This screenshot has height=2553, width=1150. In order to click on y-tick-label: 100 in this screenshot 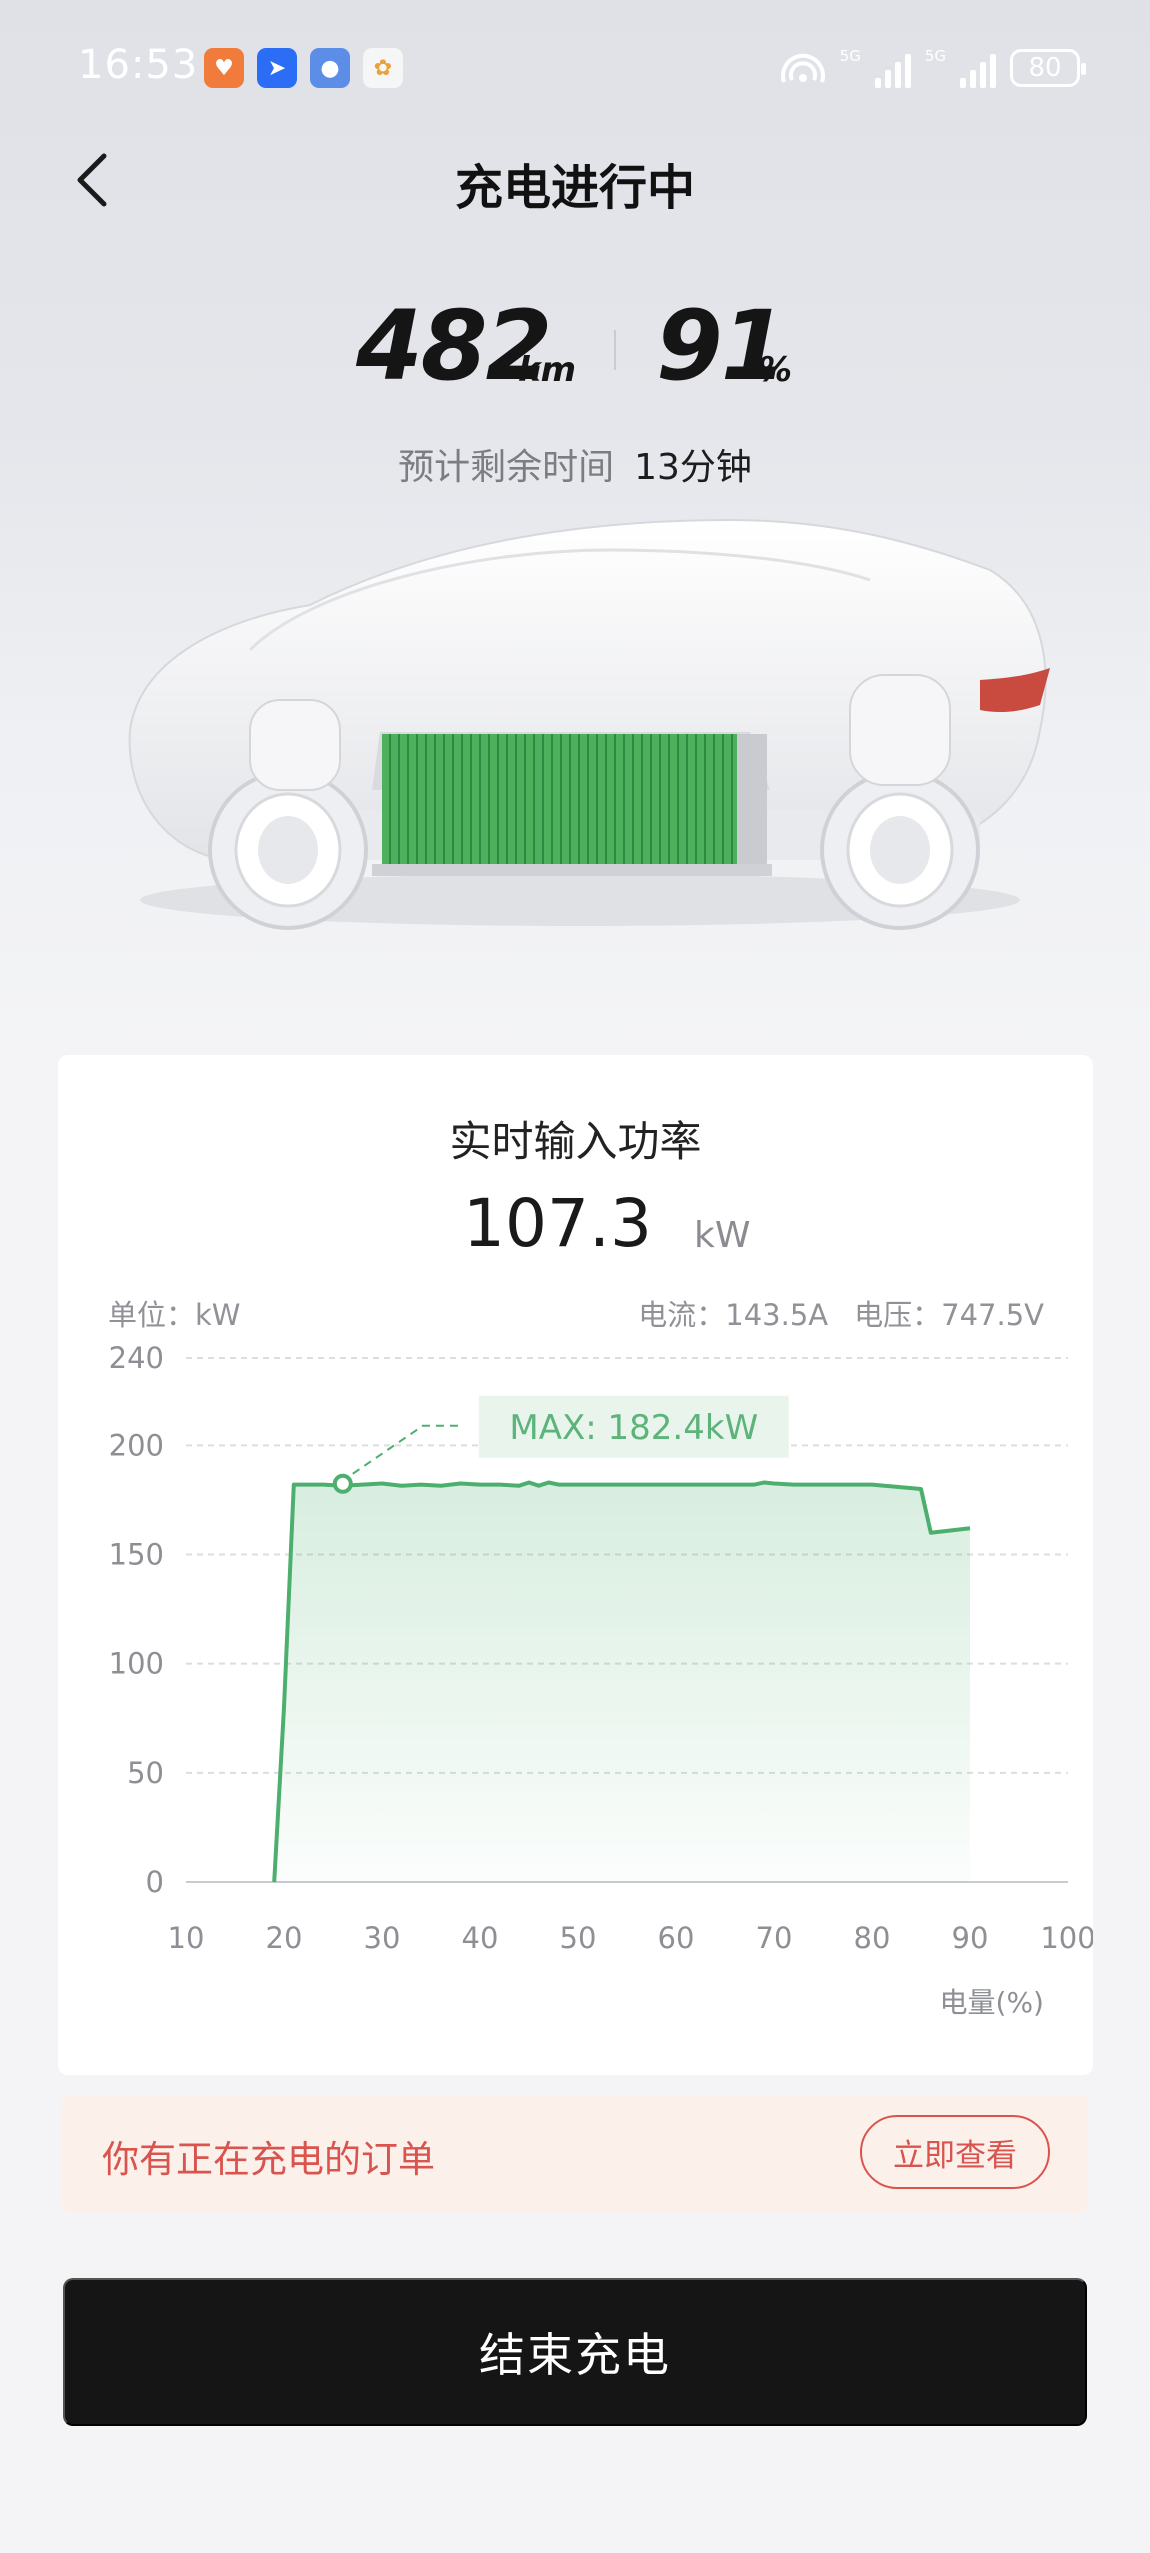, I will do `click(136, 1664)`.